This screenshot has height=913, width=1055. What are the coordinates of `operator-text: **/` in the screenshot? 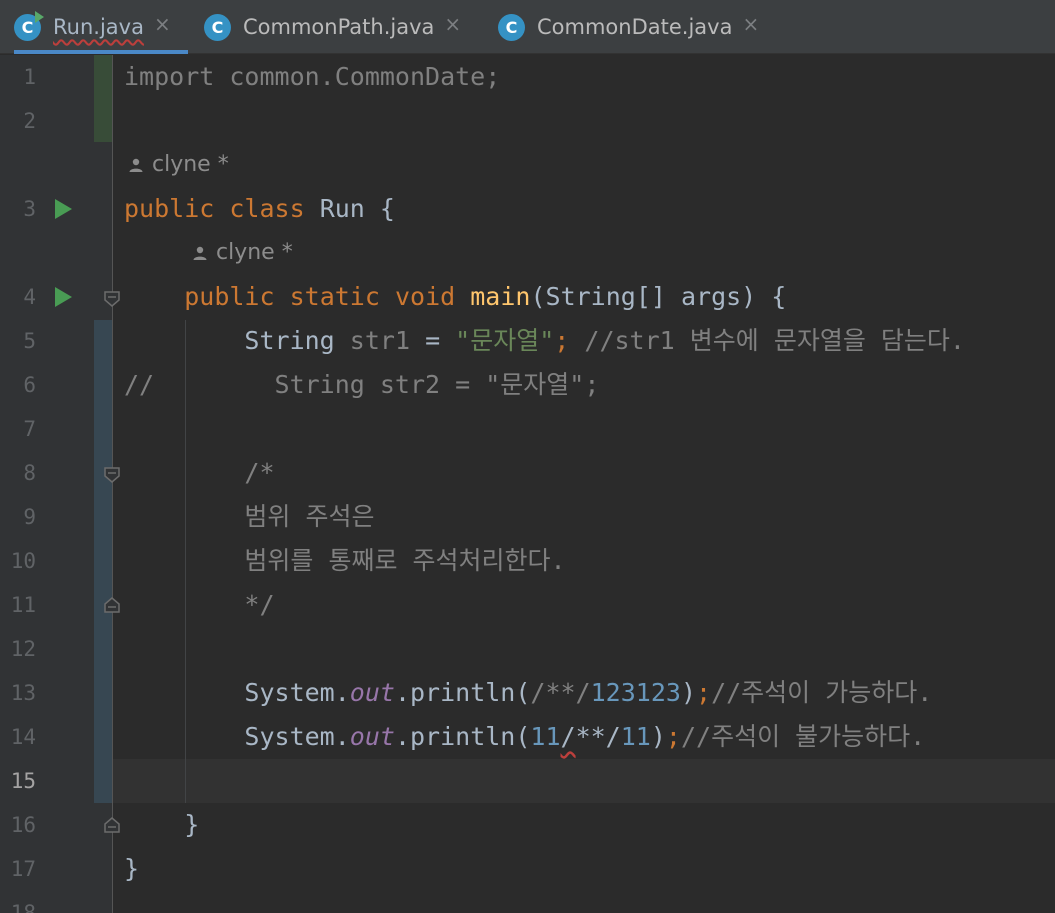 It's located at (598, 736).